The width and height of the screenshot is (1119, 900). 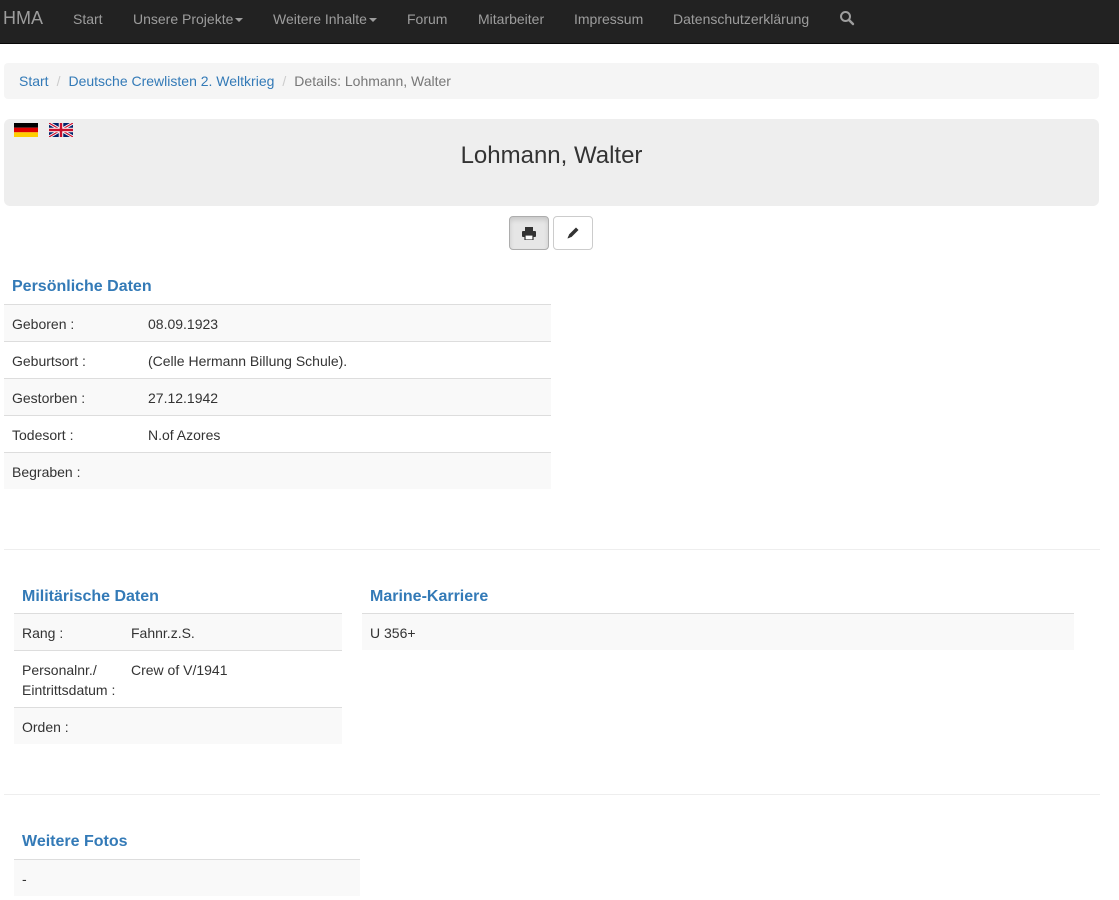 I want to click on table-row: U 356+, so click(x=718, y=631).